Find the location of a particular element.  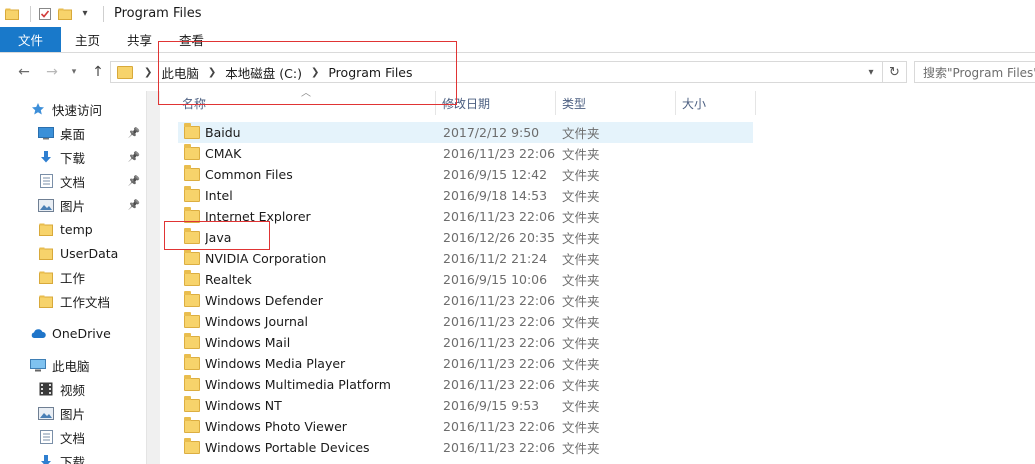

file-name: Intel is located at coordinates (219, 195).